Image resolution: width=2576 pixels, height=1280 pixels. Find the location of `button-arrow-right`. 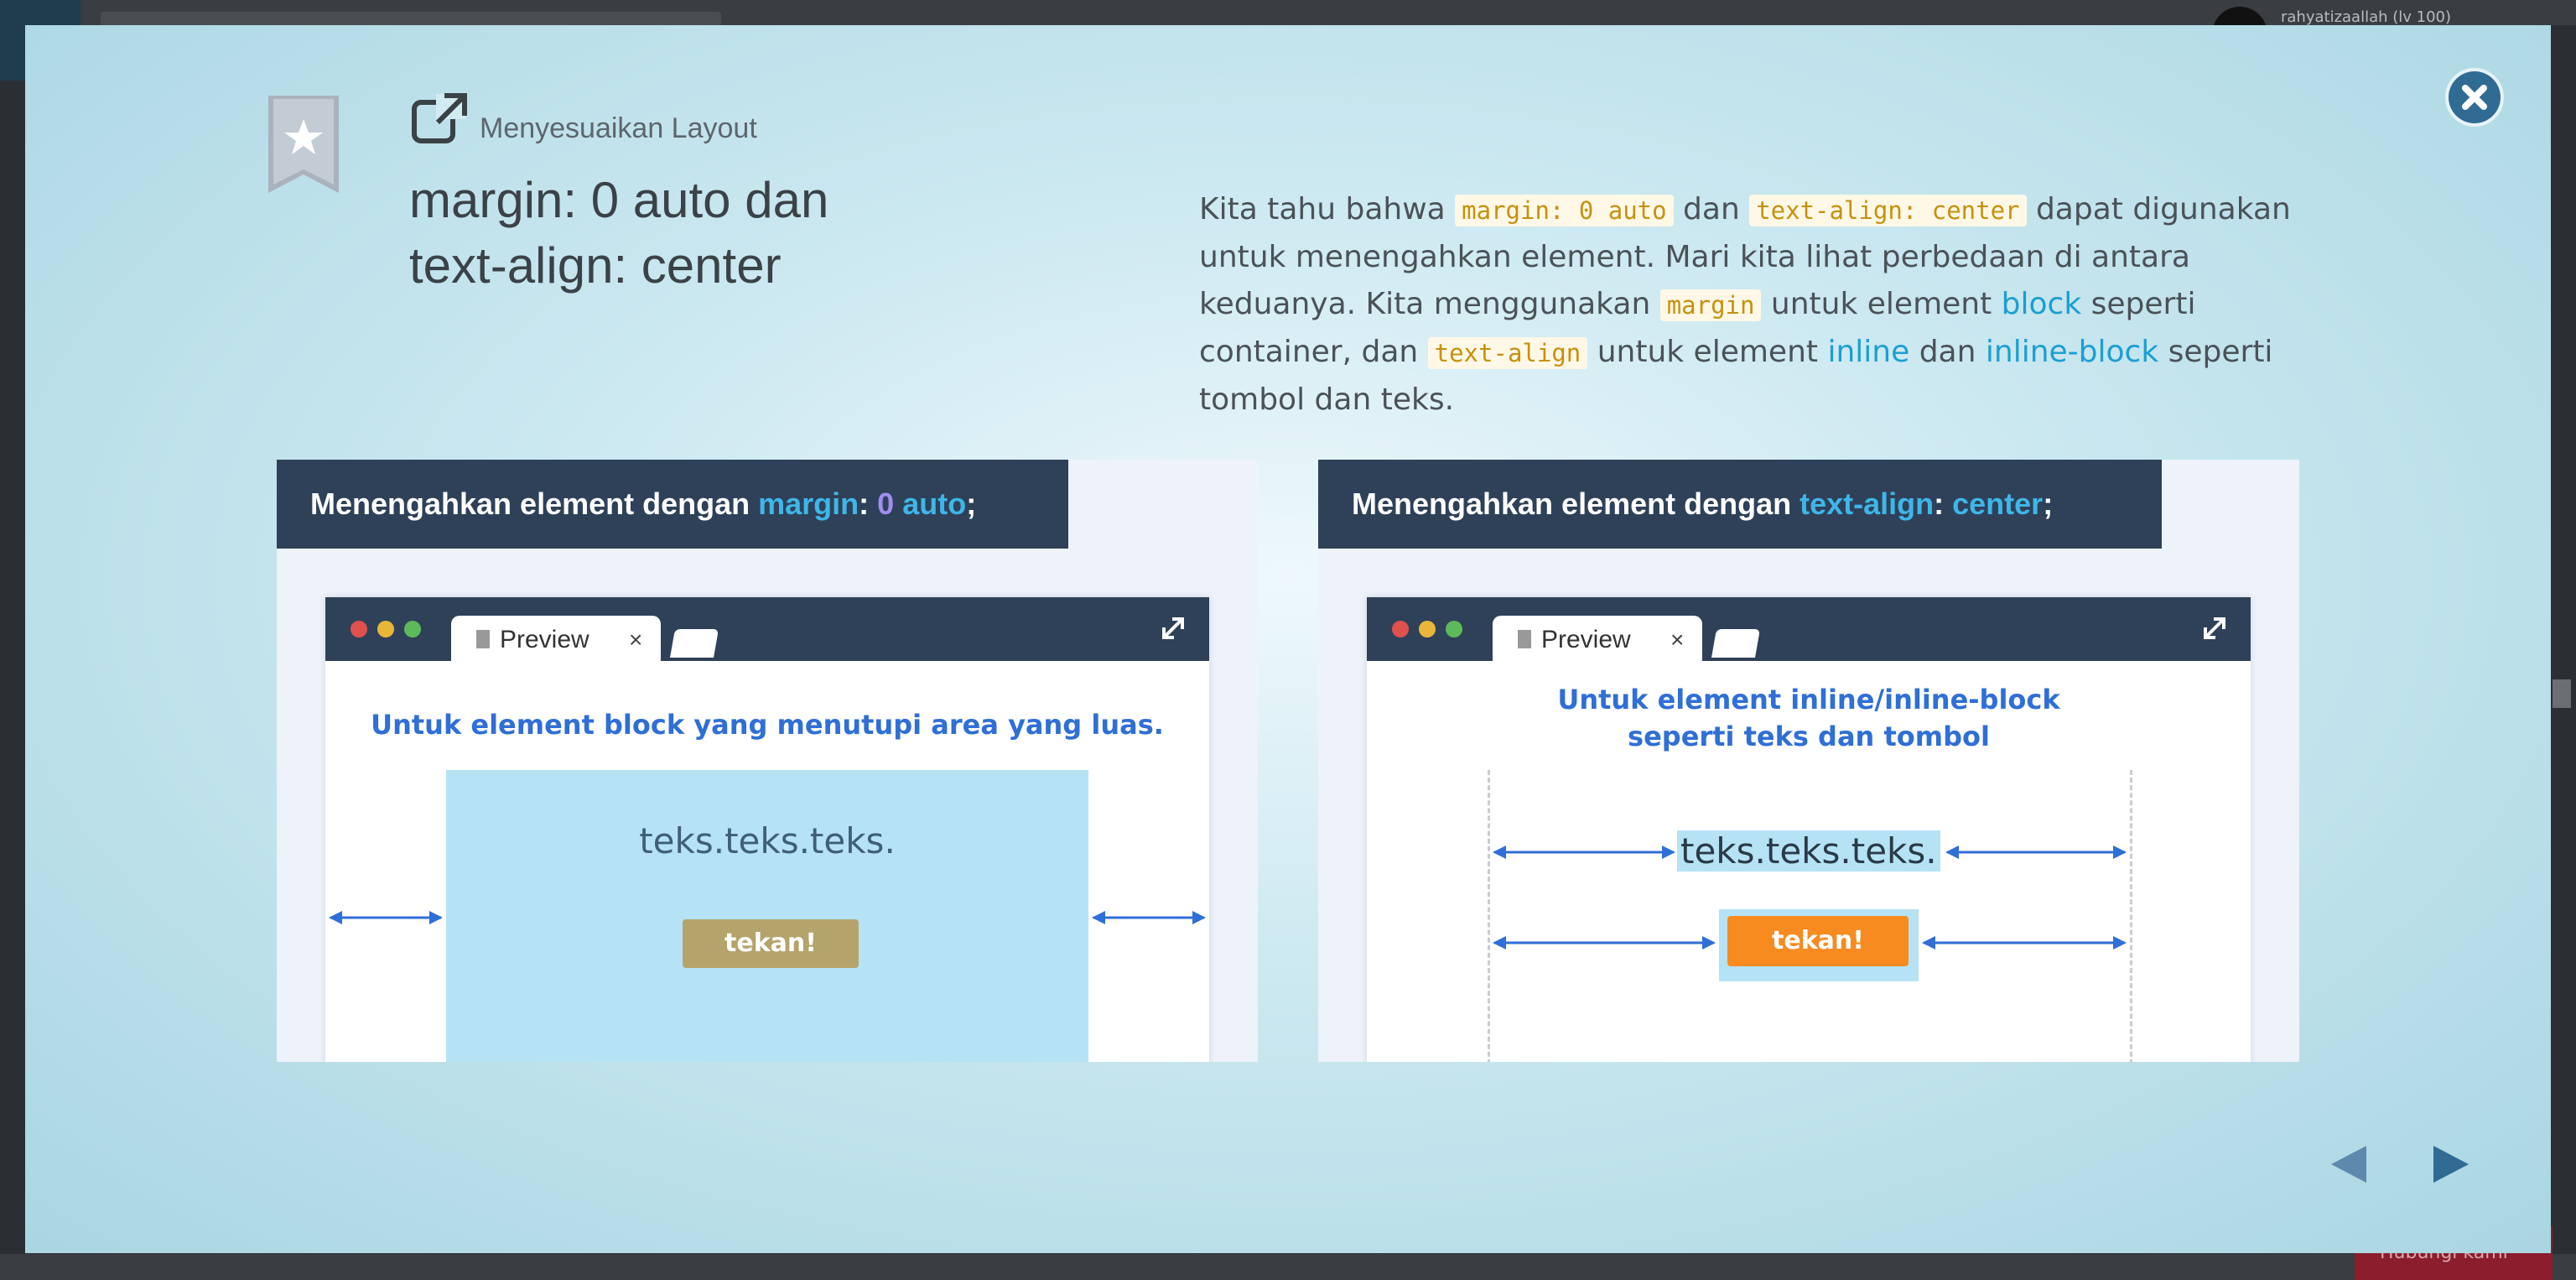

button-arrow-right is located at coordinates (2024, 943).